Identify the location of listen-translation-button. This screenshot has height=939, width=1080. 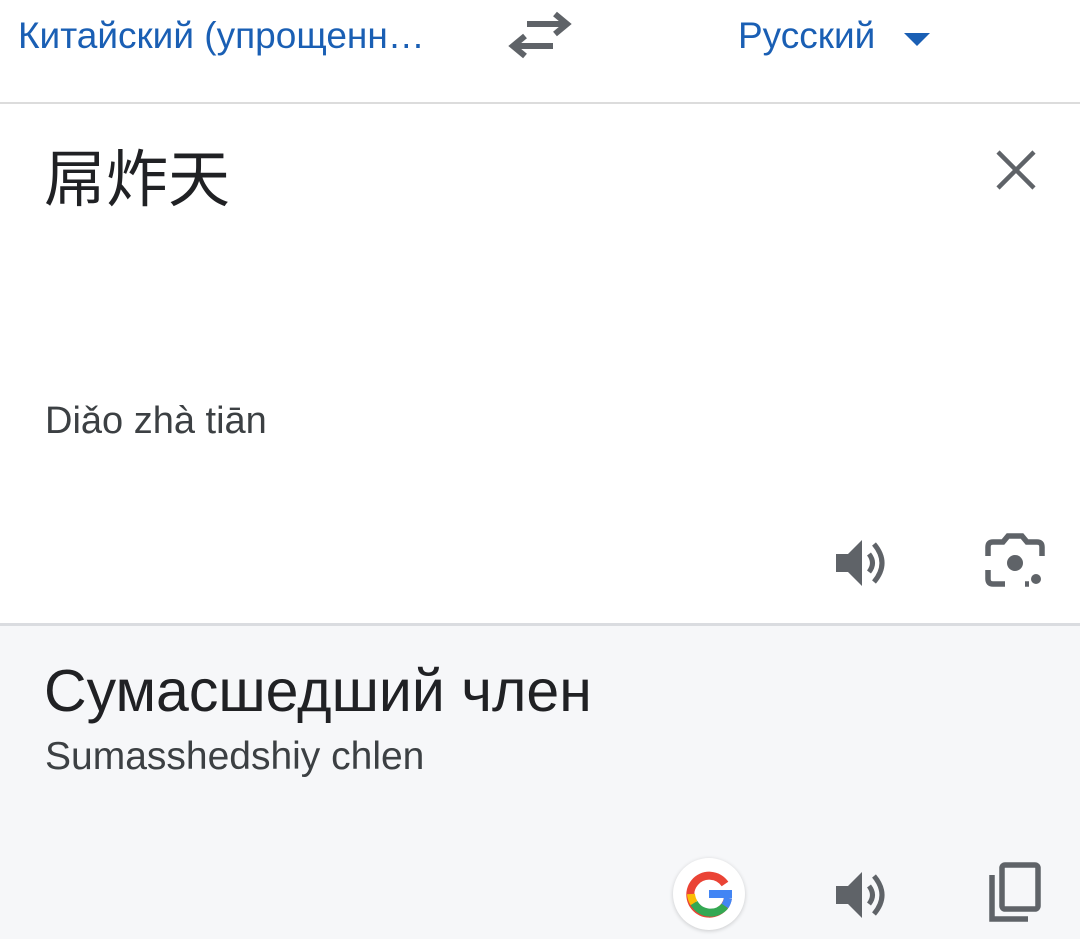
(861, 895).